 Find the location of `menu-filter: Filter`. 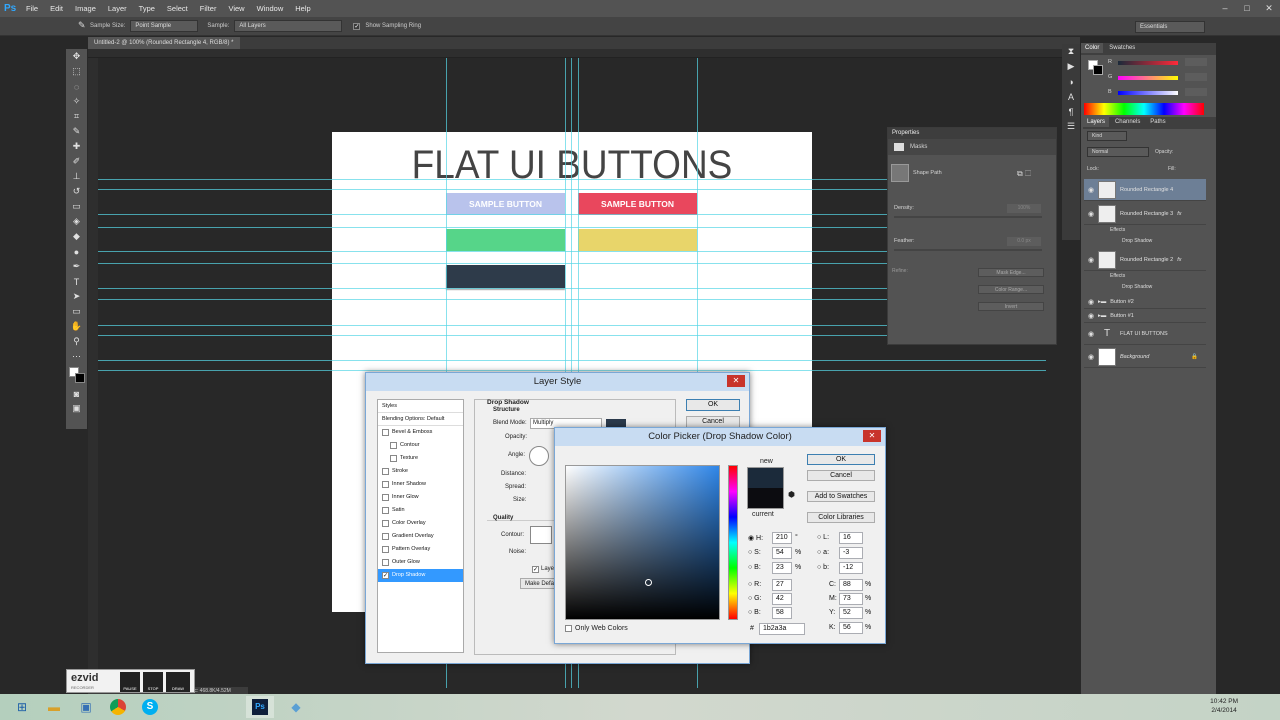

menu-filter: Filter is located at coordinates (208, 8).